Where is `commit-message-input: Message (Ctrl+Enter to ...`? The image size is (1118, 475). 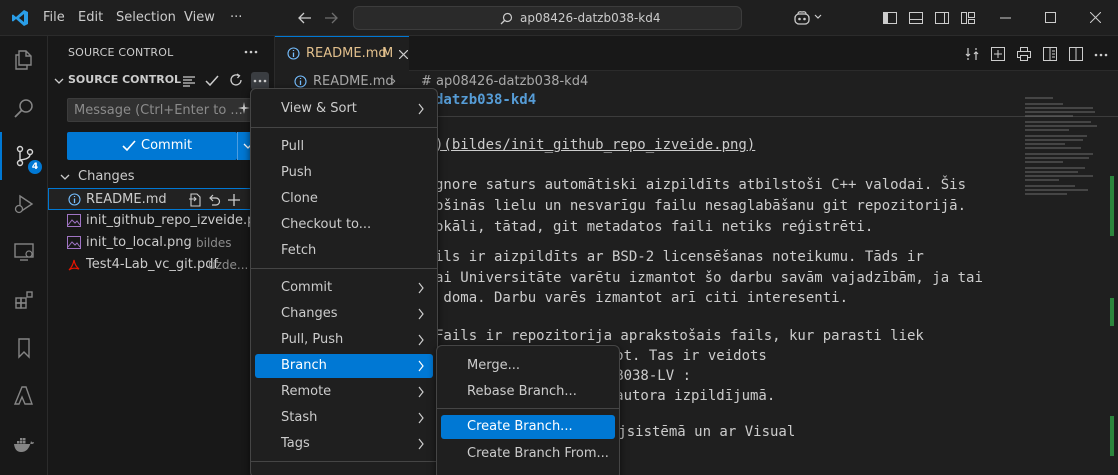 commit-message-input: Message (Ctrl+Enter to ... is located at coordinates (162, 110).